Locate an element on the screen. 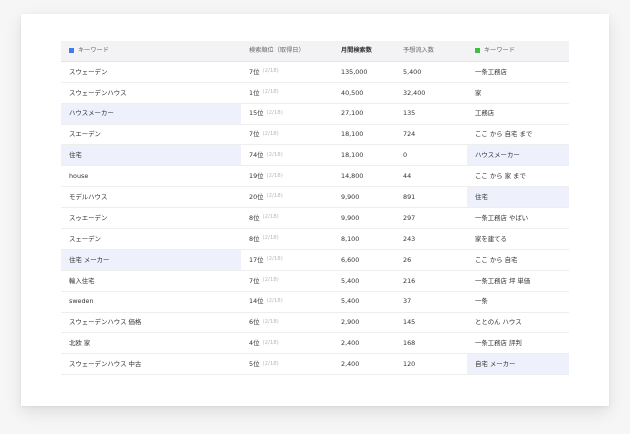 The width and height of the screenshot is (630, 434). related-keyword-cell: 一条工務店 評判 is located at coordinates (518, 343).